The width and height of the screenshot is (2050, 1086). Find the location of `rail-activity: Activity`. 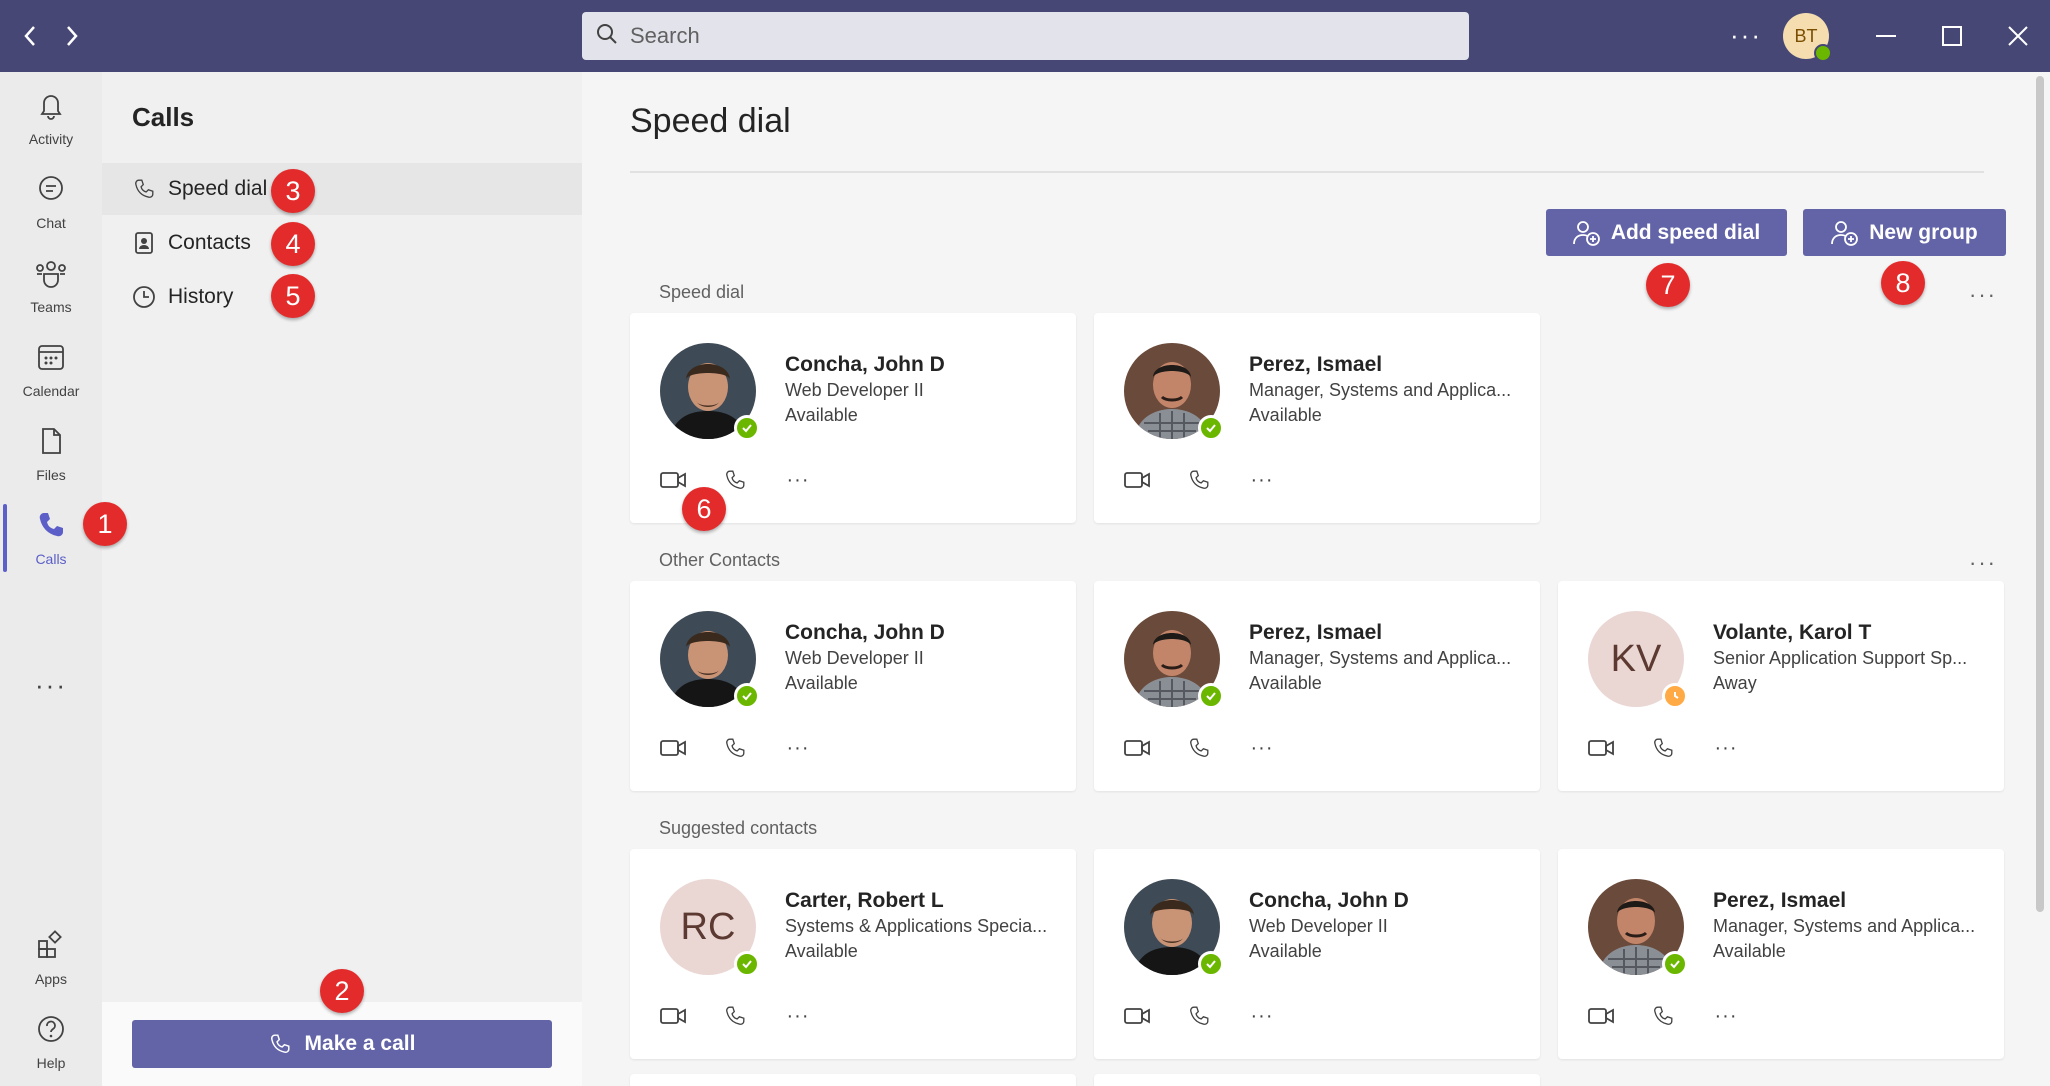

rail-activity: Activity is located at coordinates (51, 118).